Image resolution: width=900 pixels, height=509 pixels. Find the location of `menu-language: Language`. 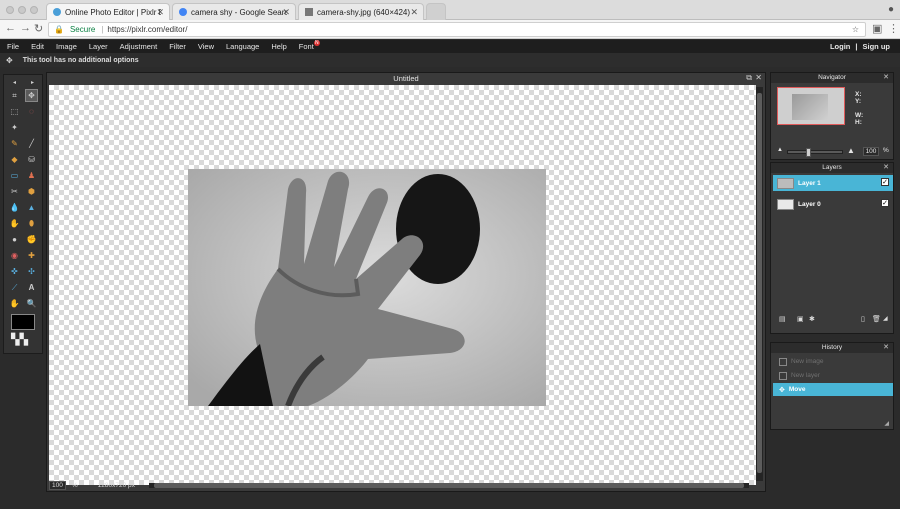

menu-language: Language is located at coordinates (242, 46).